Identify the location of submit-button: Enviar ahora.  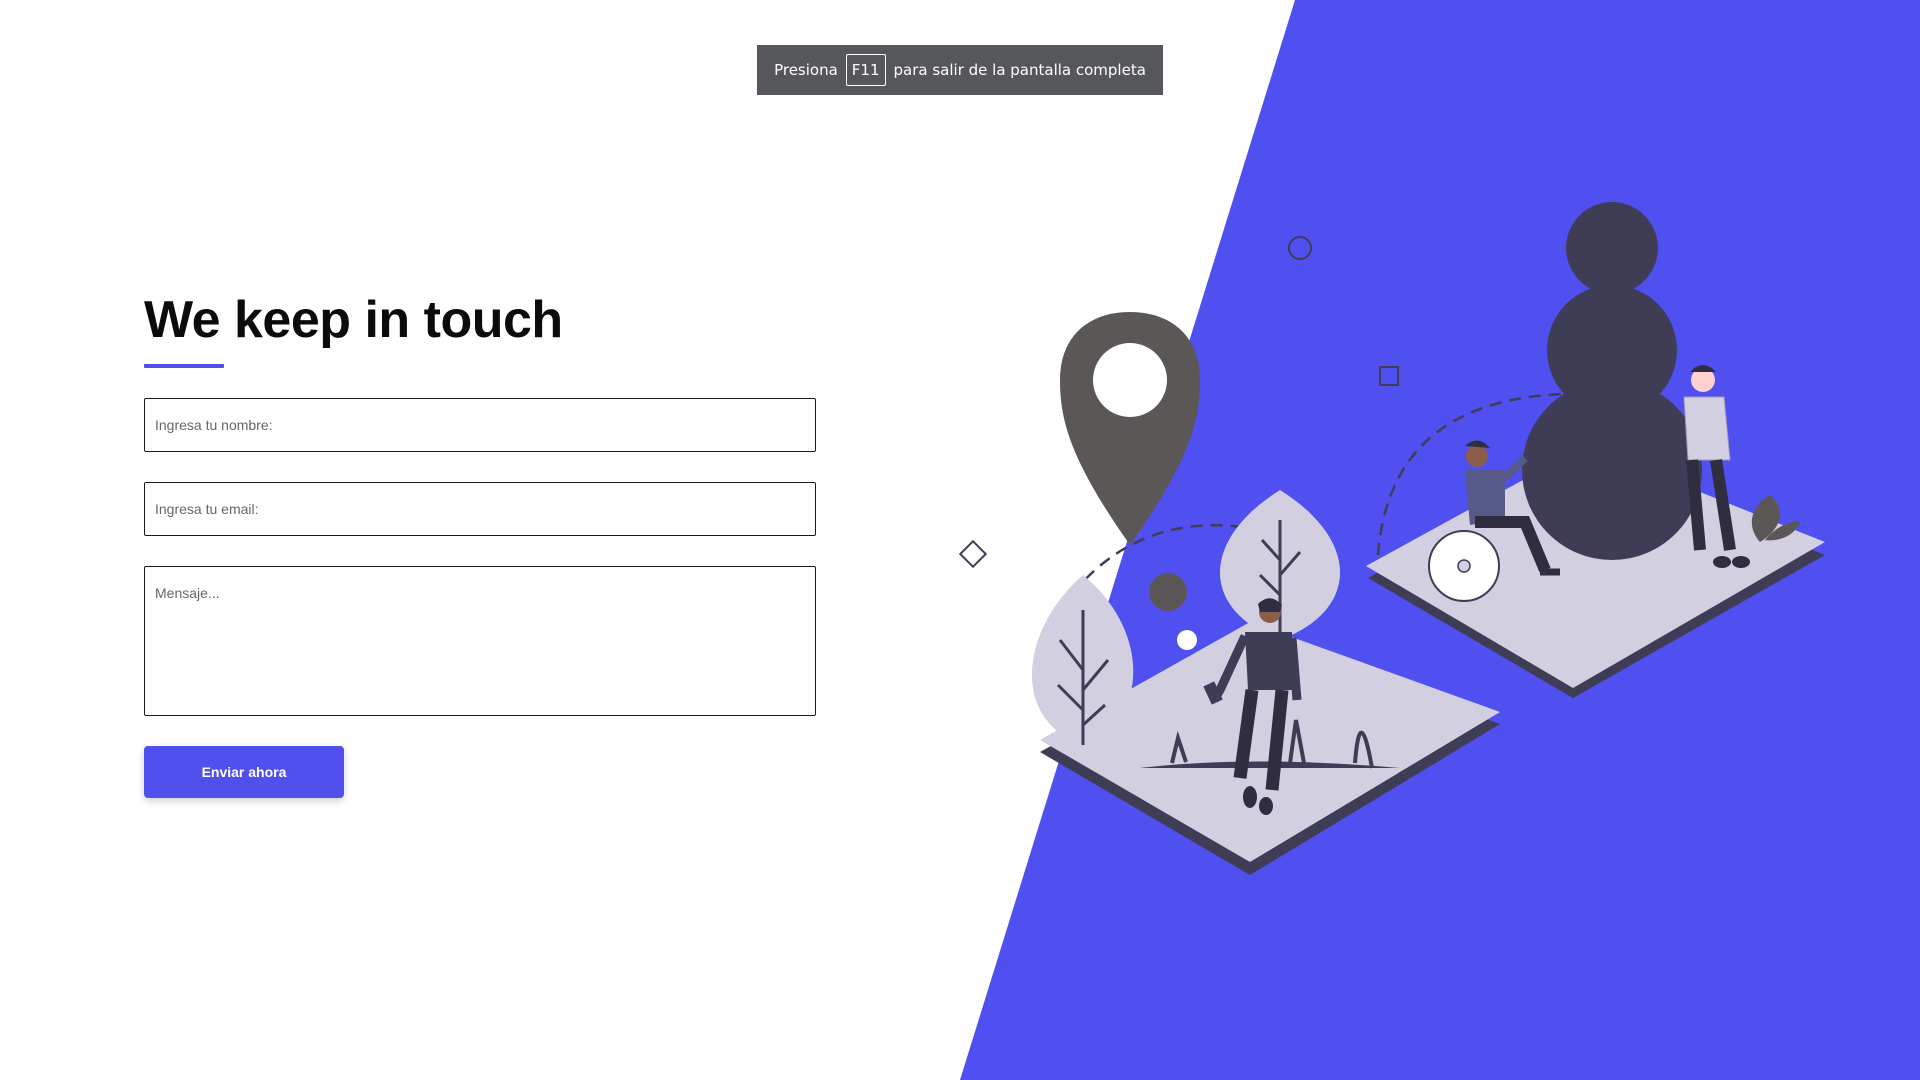
(244, 772).